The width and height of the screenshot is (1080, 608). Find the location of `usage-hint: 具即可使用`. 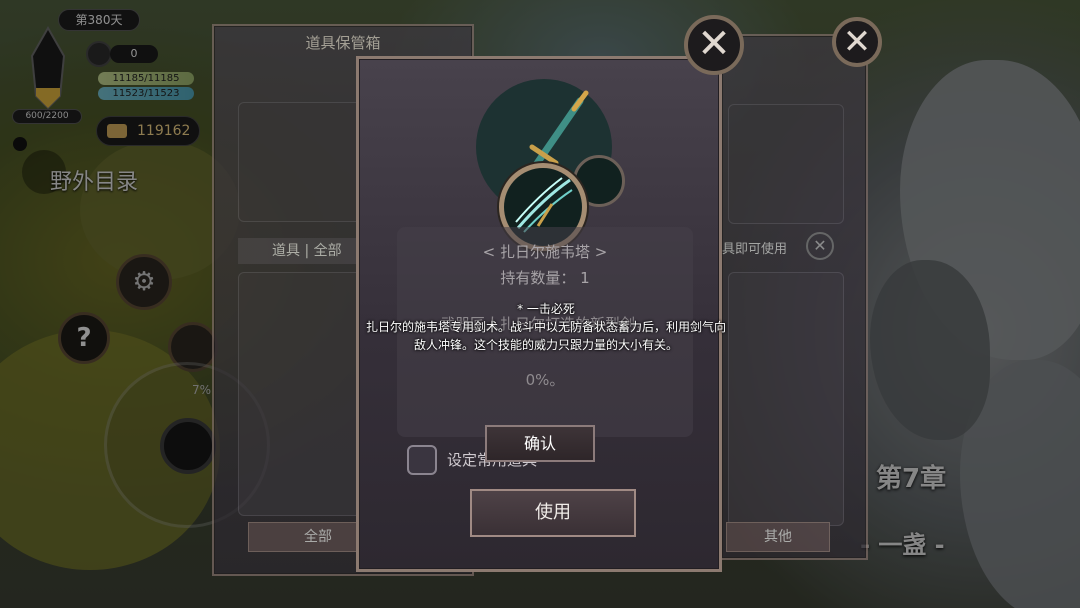

usage-hint: 具即可使用 is located at coordinates (755, 249).